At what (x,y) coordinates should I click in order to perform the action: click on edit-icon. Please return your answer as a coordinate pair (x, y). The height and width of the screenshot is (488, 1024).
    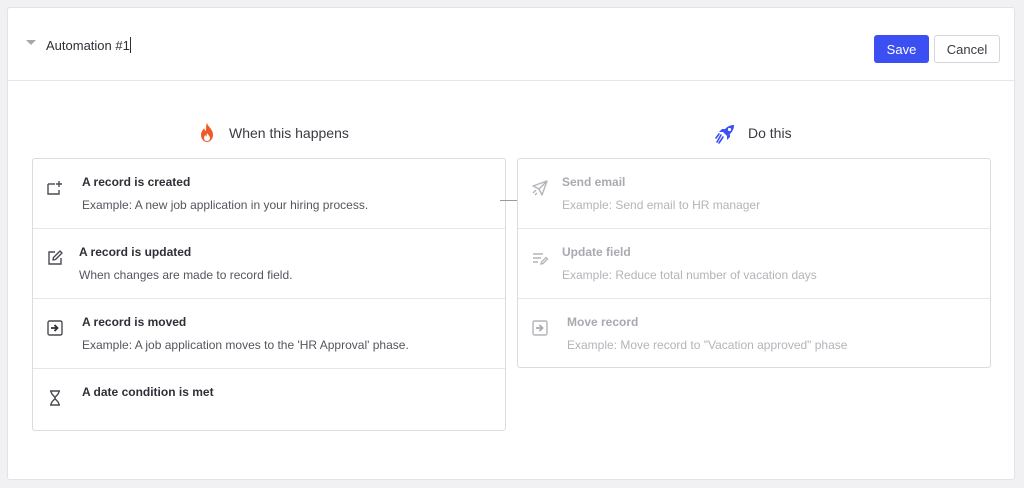
    Looking at the image, I should click on (55, 257).